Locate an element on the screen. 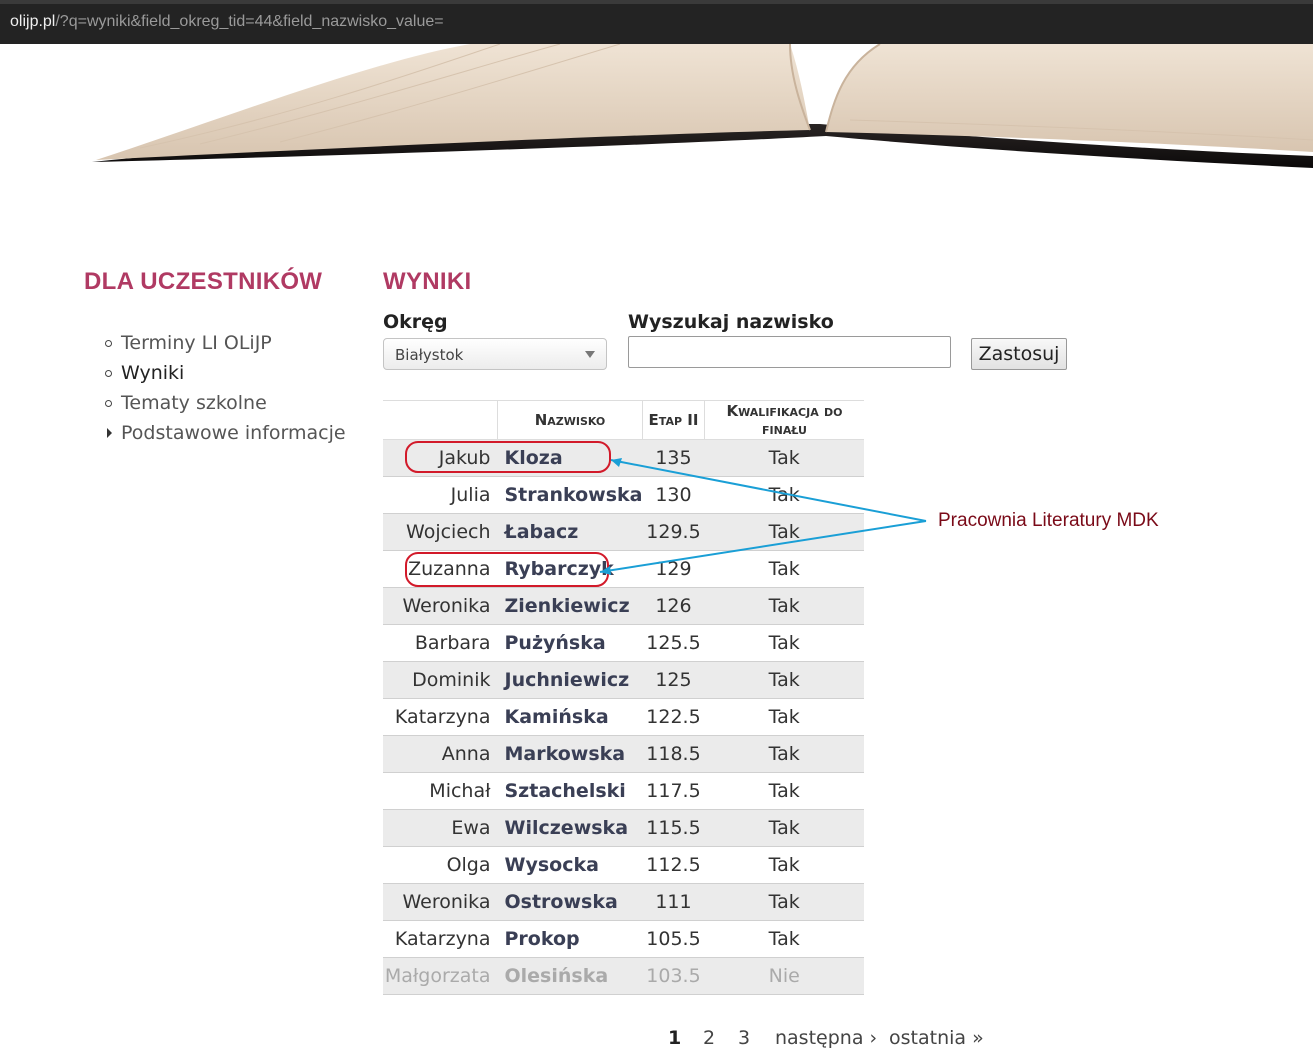  sidebar-item-label: Podstawowe informacje is located at coordinates (233, 433).